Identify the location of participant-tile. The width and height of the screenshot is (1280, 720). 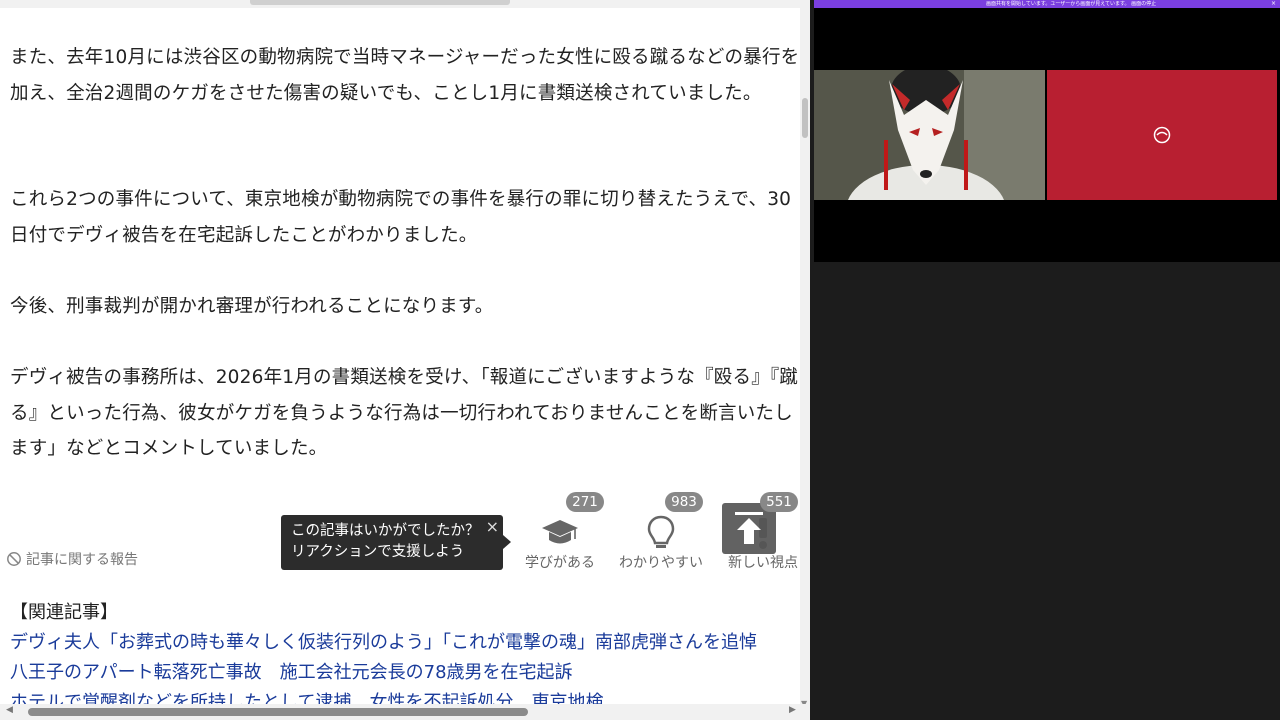
(1162, 135).